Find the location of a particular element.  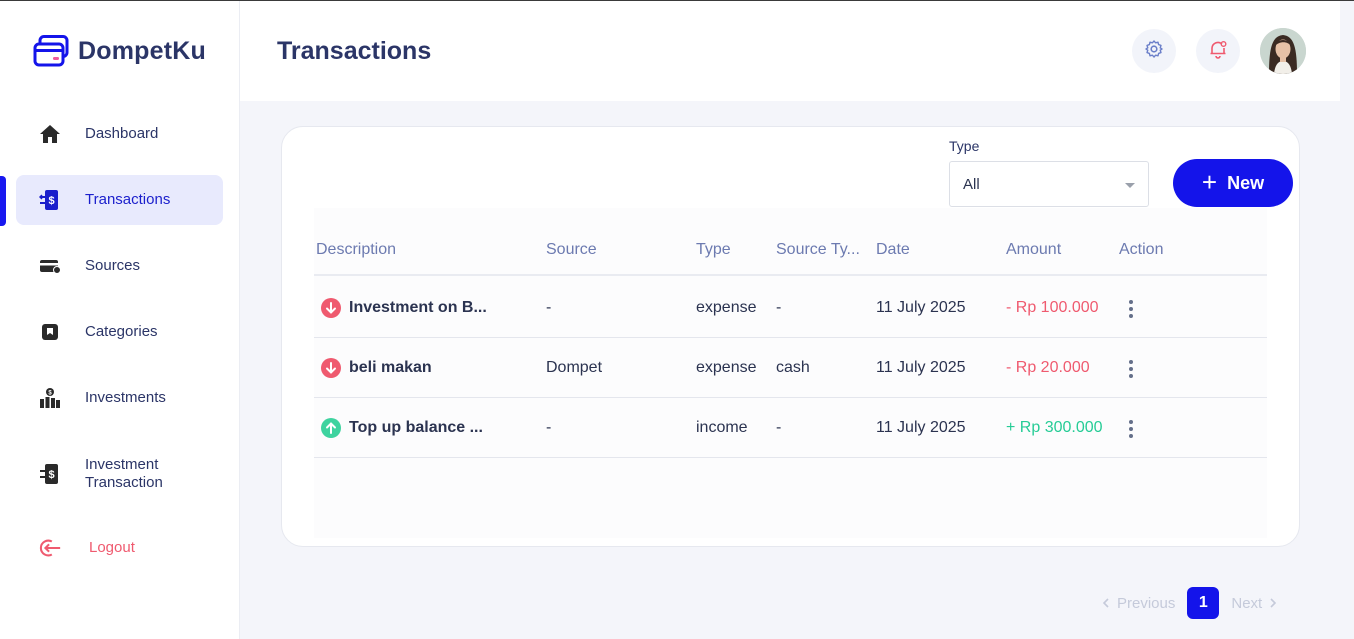

row-type: income is located at coordinates (722, 427).